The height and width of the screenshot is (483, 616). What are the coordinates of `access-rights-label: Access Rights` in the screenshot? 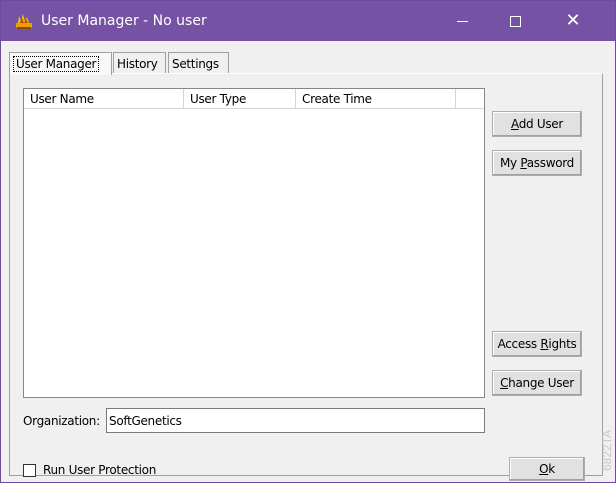 It's located at (537, 344).